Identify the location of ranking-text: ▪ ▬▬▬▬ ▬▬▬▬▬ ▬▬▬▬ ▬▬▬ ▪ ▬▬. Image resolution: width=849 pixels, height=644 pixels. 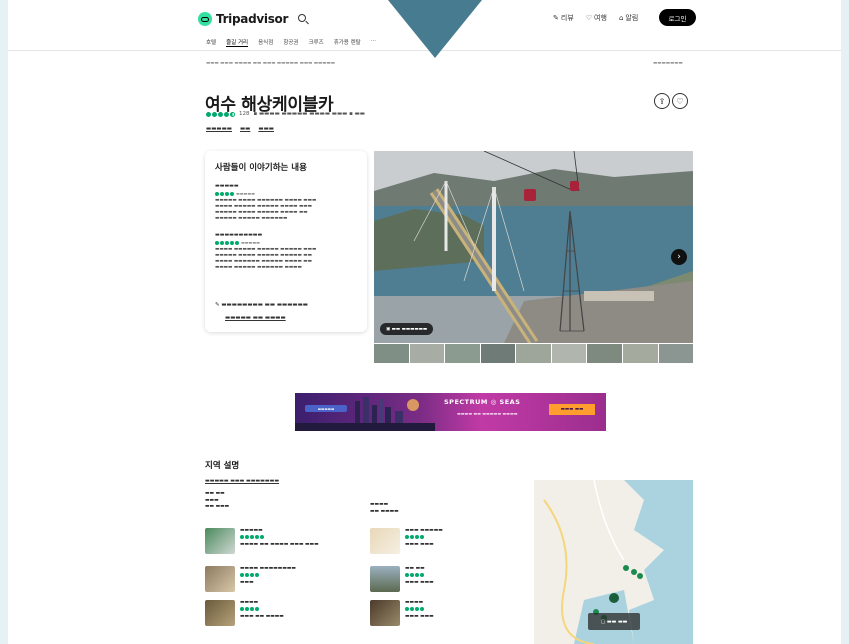
(309, 114).